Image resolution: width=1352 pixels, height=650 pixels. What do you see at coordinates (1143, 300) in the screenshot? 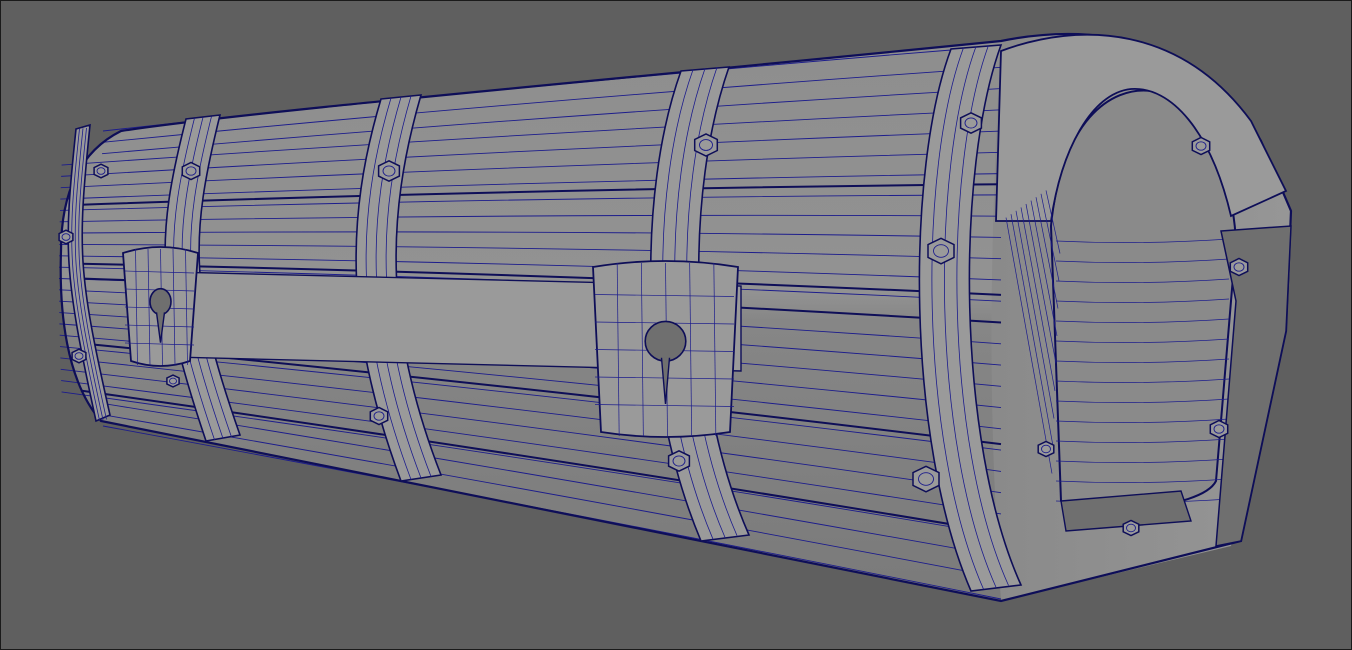
I see `door-panel` at bounding box center [1143, 300].